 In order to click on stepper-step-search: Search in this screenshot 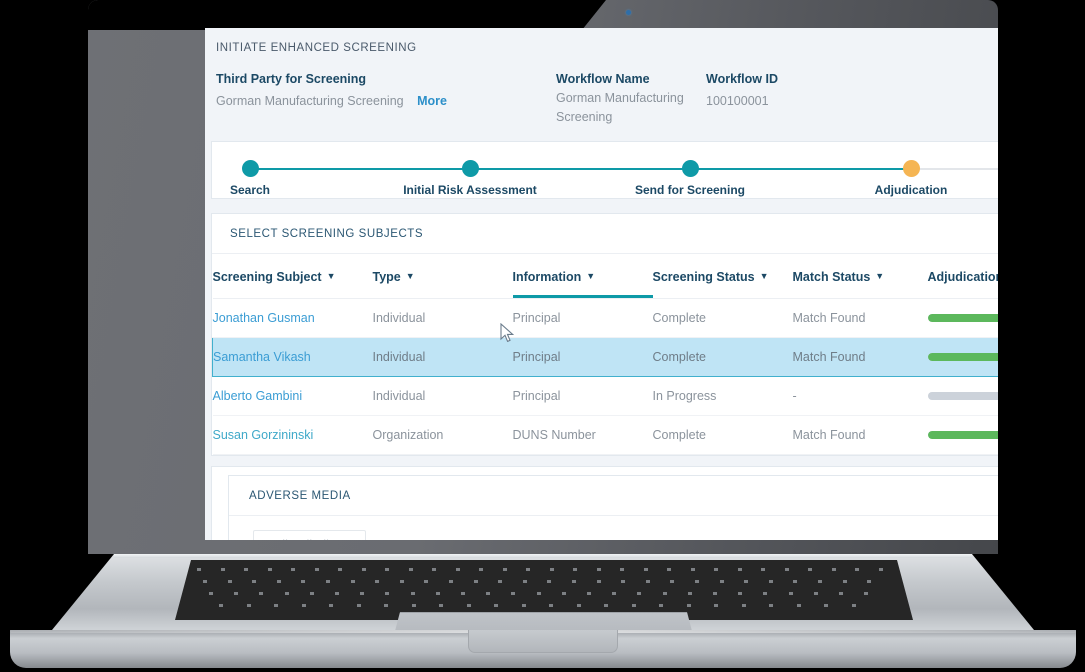, I will do `click(270, 178)`.